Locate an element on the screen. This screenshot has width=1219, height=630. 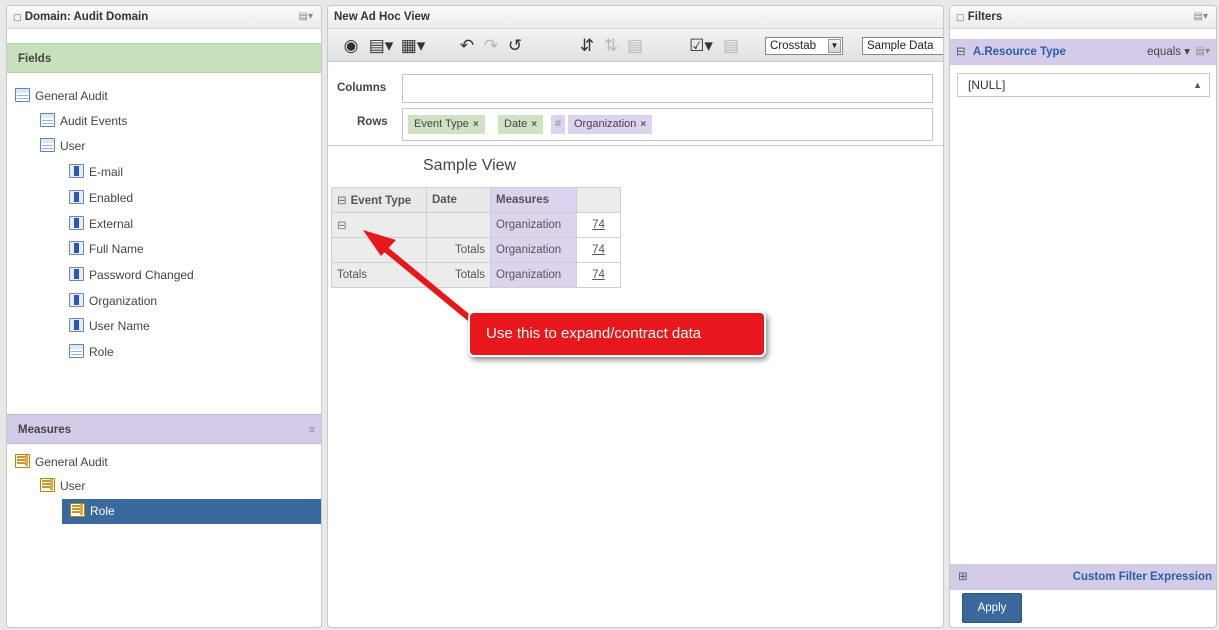
filter-menu-icon: ▤▾ is located at coordinates (1203, 52).